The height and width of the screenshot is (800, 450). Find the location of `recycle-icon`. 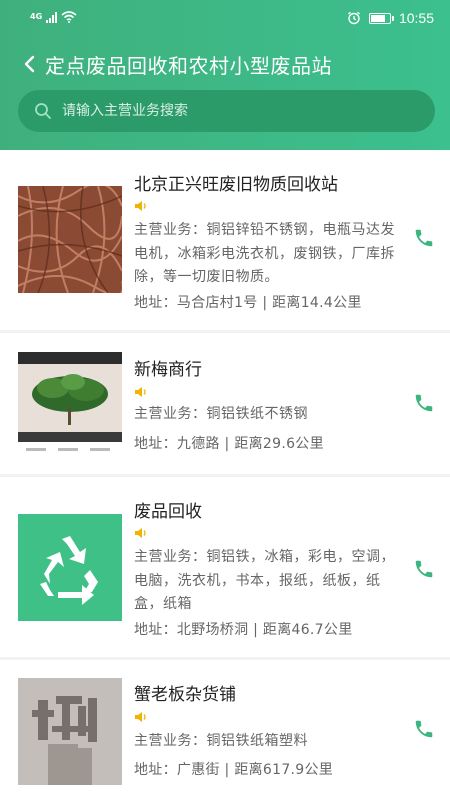

recycle-icon is located at coordinates (70, 567).